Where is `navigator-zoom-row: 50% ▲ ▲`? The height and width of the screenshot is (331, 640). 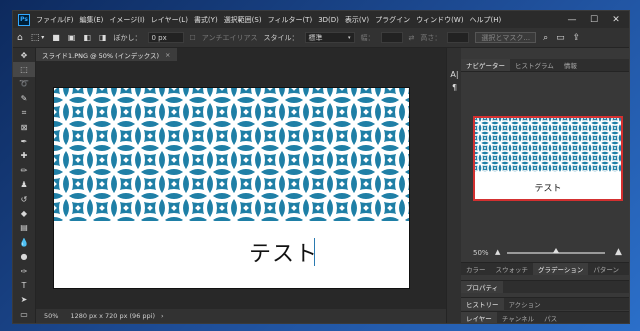
navigator-zoom-row: 50% ▲ ▲ is located at coordinates (545, 252).